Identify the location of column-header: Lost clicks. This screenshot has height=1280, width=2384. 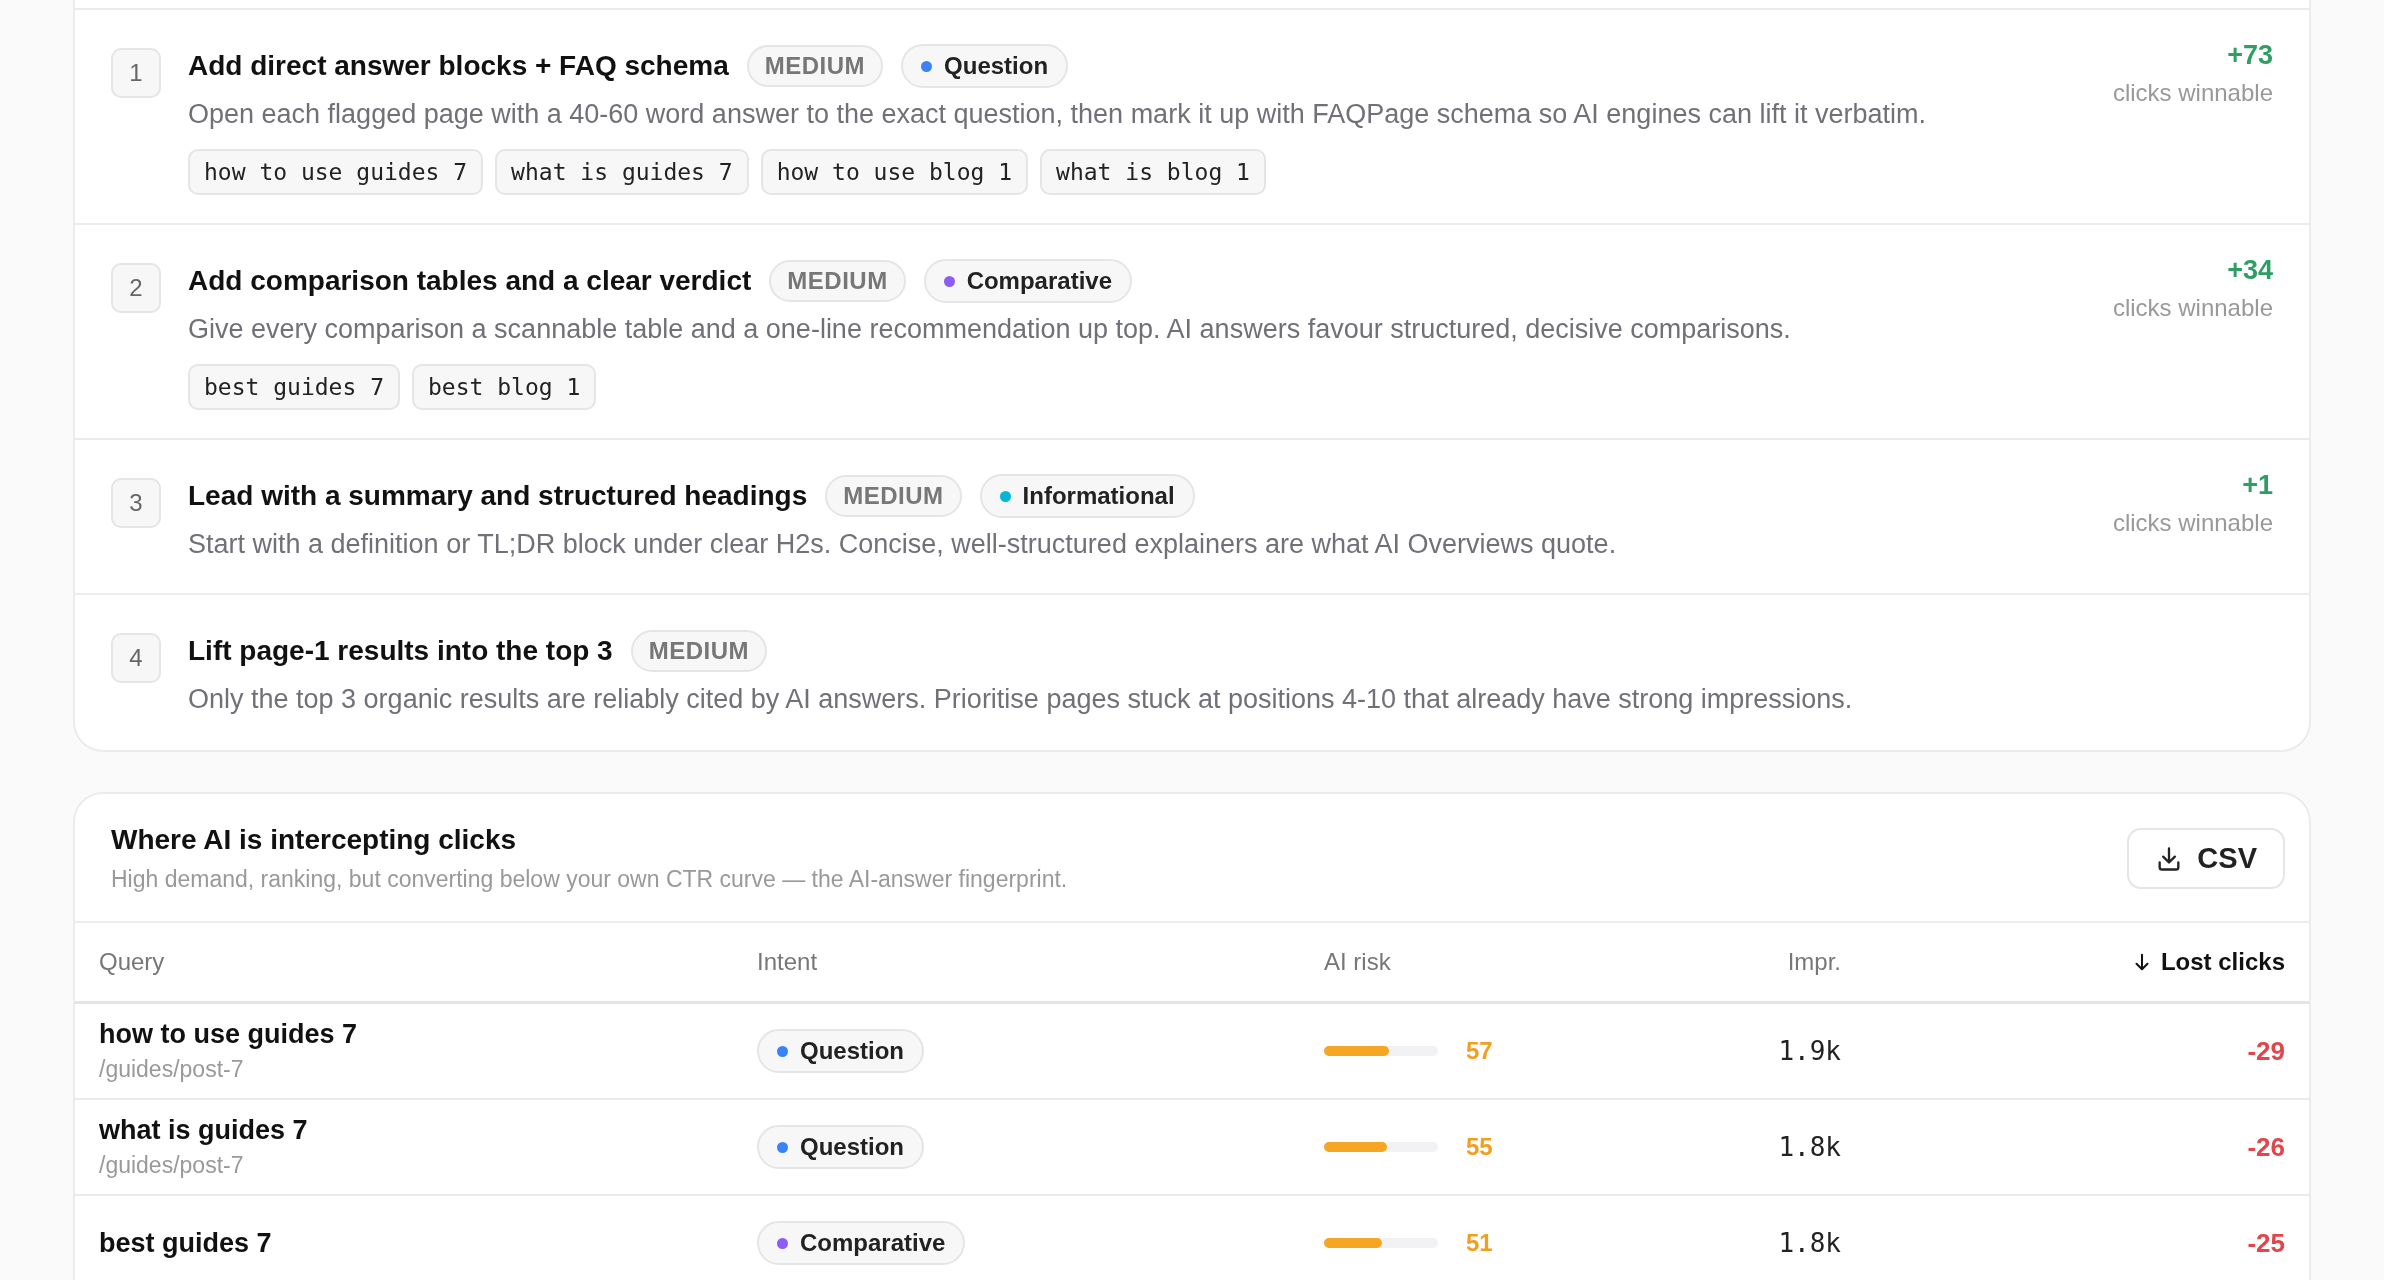
(2207, 962).